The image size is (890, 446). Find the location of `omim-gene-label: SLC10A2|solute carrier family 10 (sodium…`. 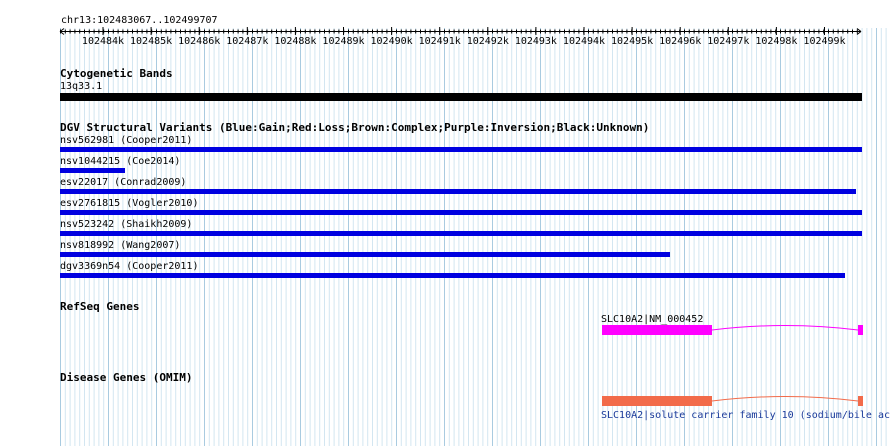

omim-gene-label: SLC10A2|solute carrier family 10 (sodium… is located at coordinates (745, 415).